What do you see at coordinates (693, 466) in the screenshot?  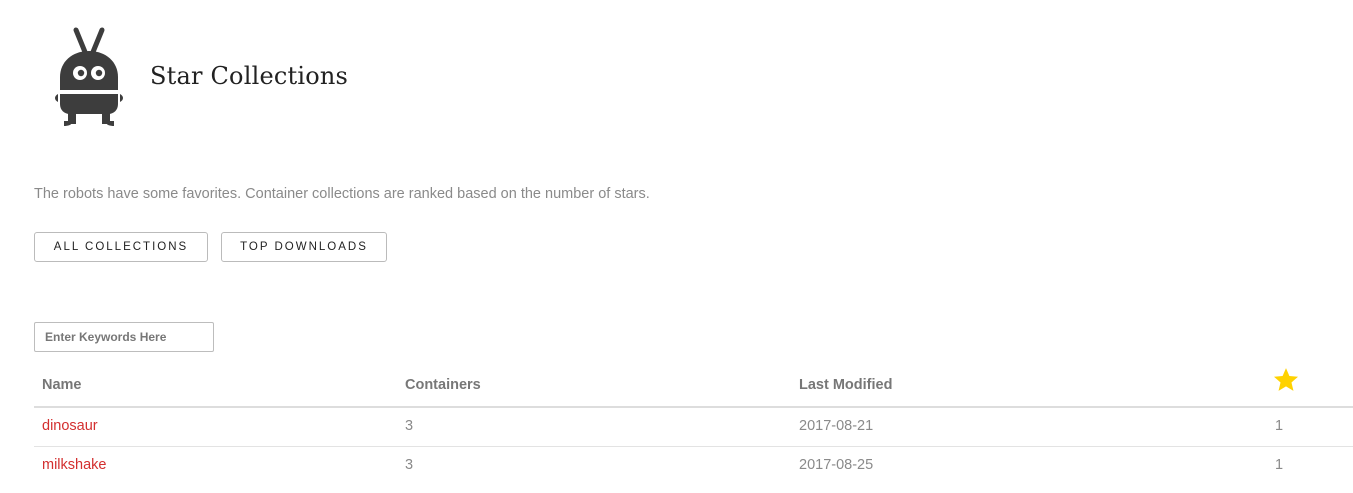 I see `table-row: milkshake 3 2017-08-25 1` at bounding box center [693, 466].